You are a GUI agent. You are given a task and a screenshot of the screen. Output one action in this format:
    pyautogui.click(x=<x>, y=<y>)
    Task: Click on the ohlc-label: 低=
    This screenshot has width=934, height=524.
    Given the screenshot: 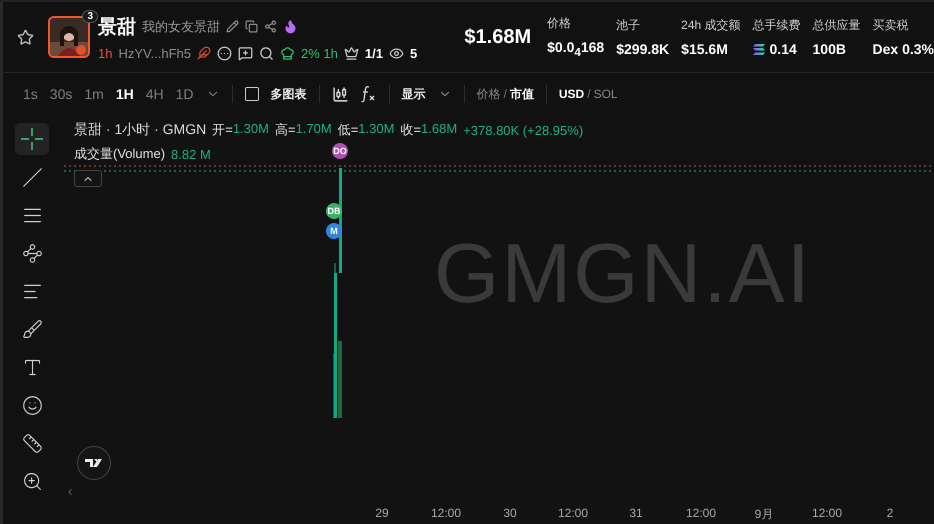 What is the action you would take?
    pyautogui.click(x=348, y=130)
    